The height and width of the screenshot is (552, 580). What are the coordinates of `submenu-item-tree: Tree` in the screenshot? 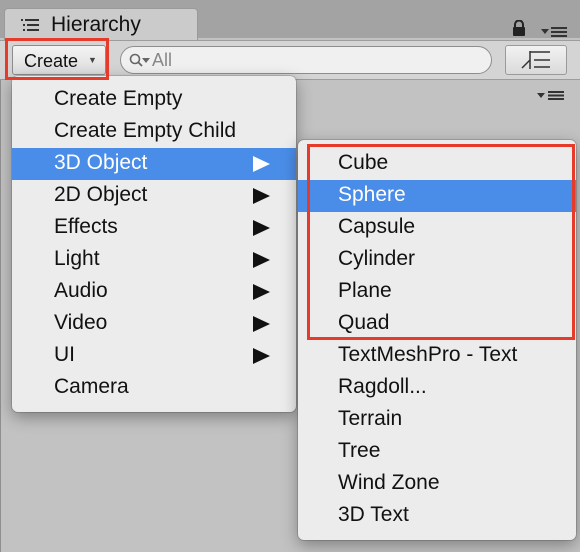 It's located at (437, 452).